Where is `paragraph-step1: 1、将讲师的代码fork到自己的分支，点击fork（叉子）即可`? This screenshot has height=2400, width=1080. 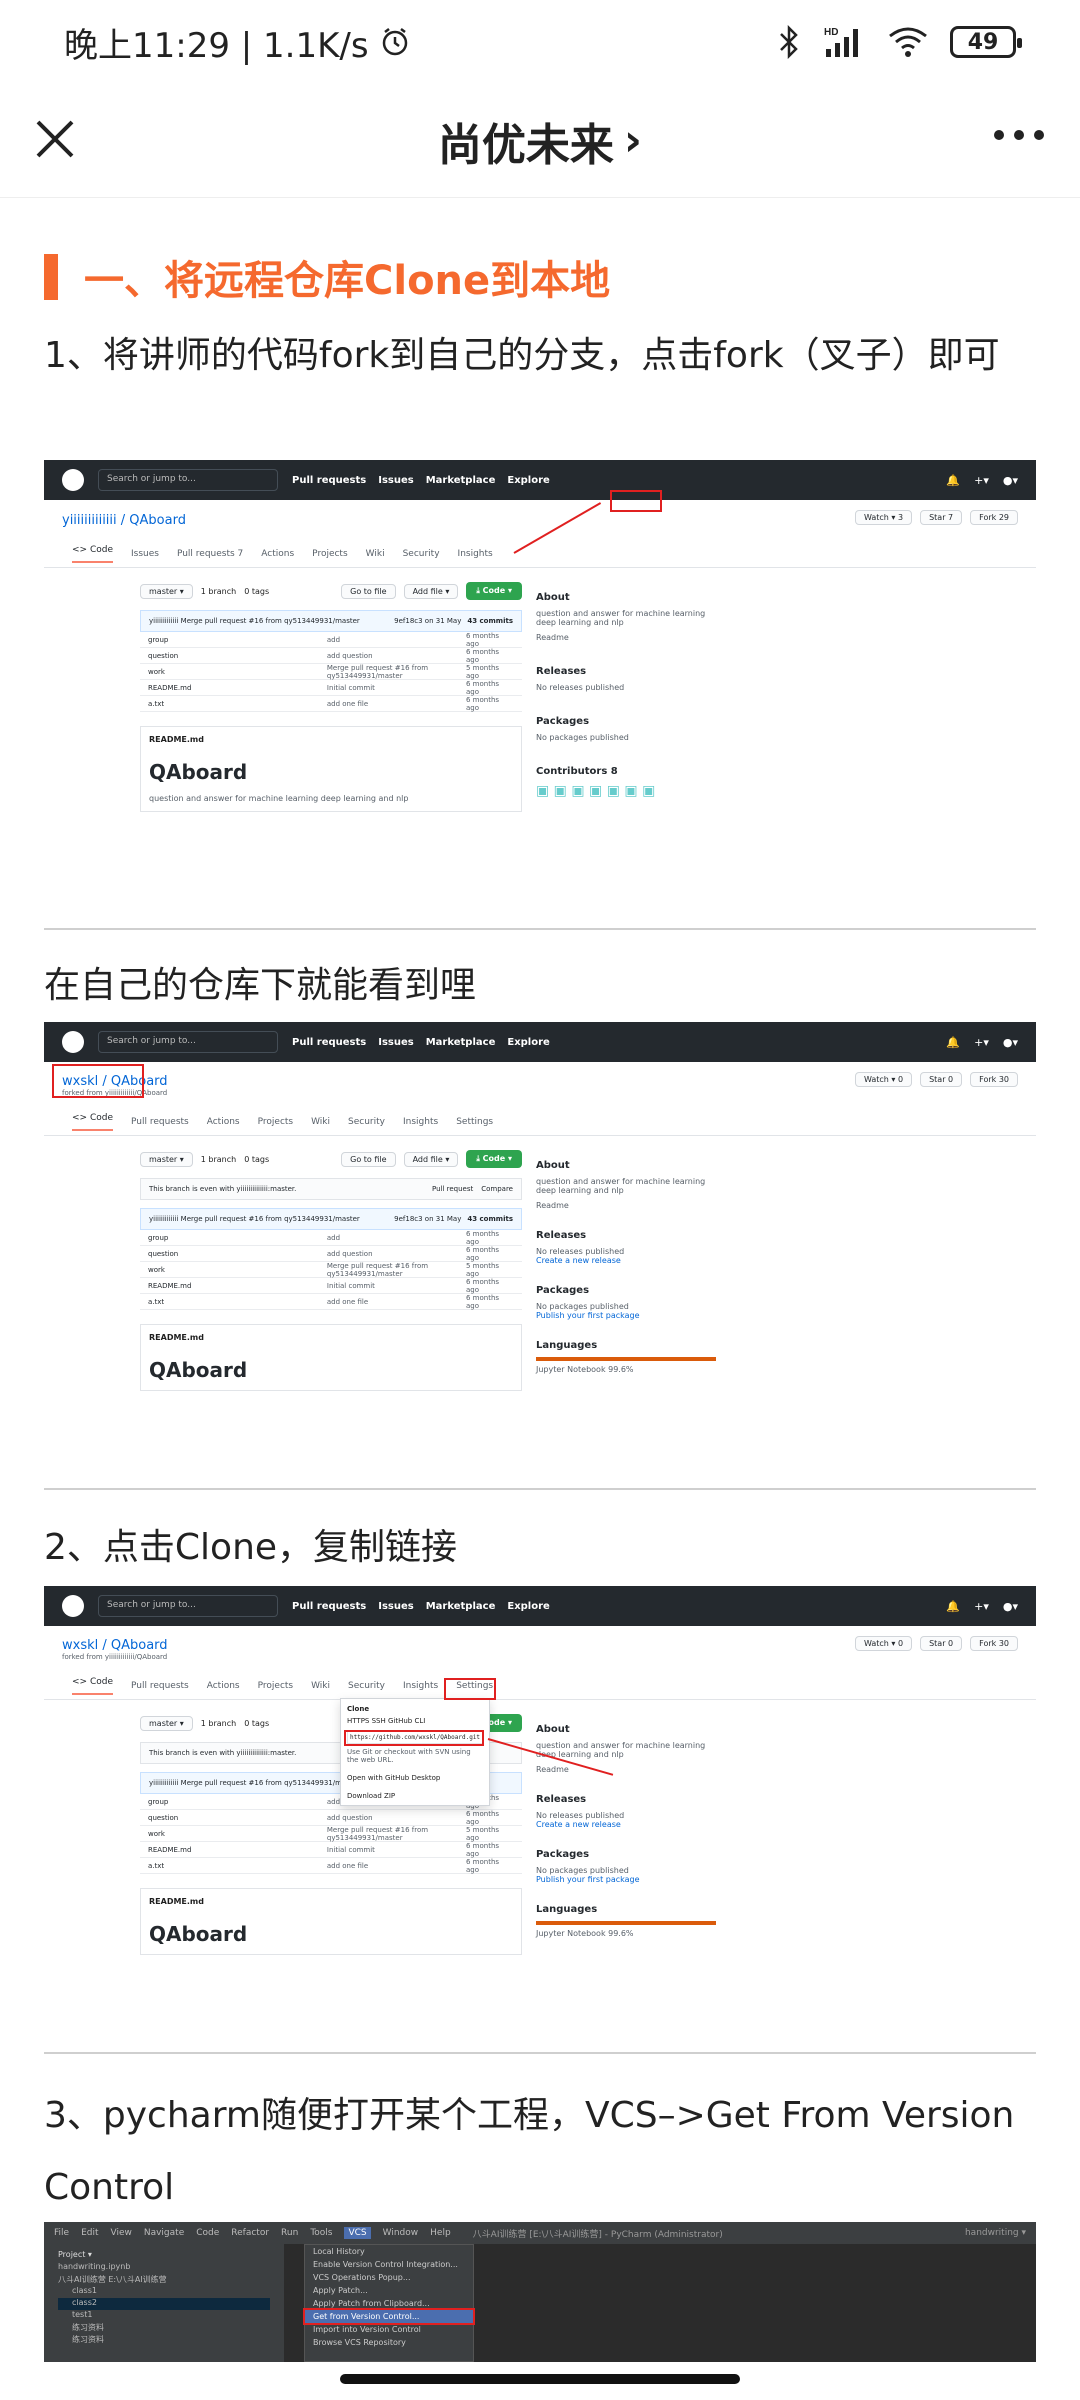 paragraph-step1: 1、将讲师的代码fork到自己的分支，点击fork（叉子）即可 is located at coordinates (522, 355).